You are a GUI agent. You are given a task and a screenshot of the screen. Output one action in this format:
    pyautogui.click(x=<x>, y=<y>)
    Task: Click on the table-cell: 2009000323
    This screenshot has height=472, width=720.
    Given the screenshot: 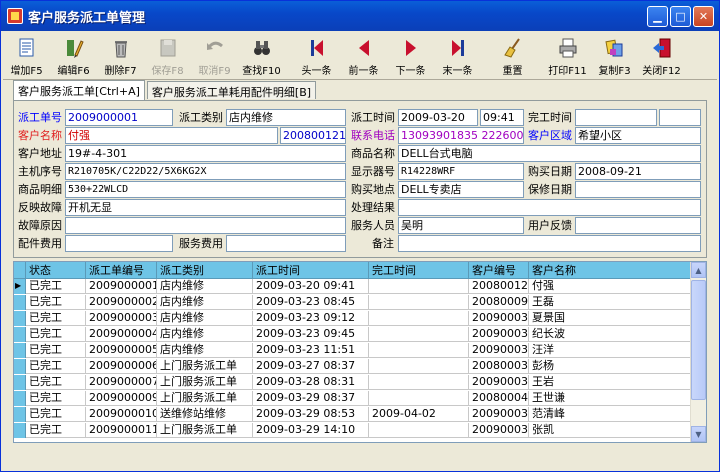 What is the action you would take?
    pyautogui.click(x=499, y=334)
    